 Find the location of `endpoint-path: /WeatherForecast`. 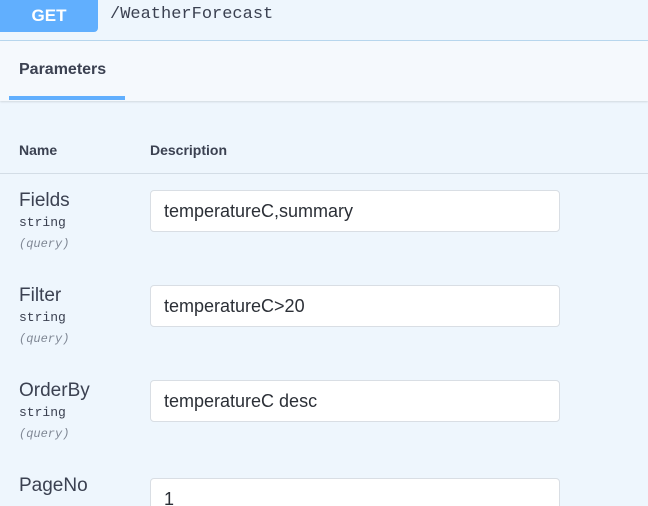

endpoint-path: /WeatherForecast is located at coordinates (192, 14).